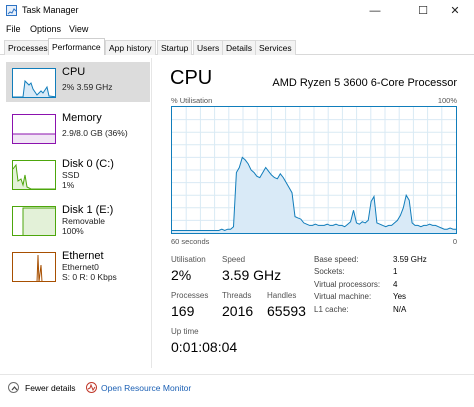  I want to click on utilisation-value: 2%, so click(181, 275).